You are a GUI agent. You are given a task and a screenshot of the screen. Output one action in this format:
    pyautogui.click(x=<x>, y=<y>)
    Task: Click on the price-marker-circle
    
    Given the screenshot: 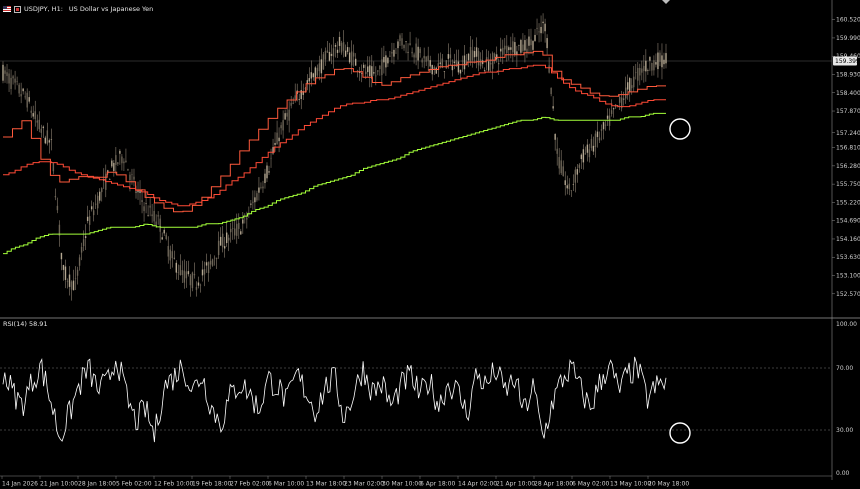 What is the action you would take?
    pyautogui.click(x=680, y=129)
    